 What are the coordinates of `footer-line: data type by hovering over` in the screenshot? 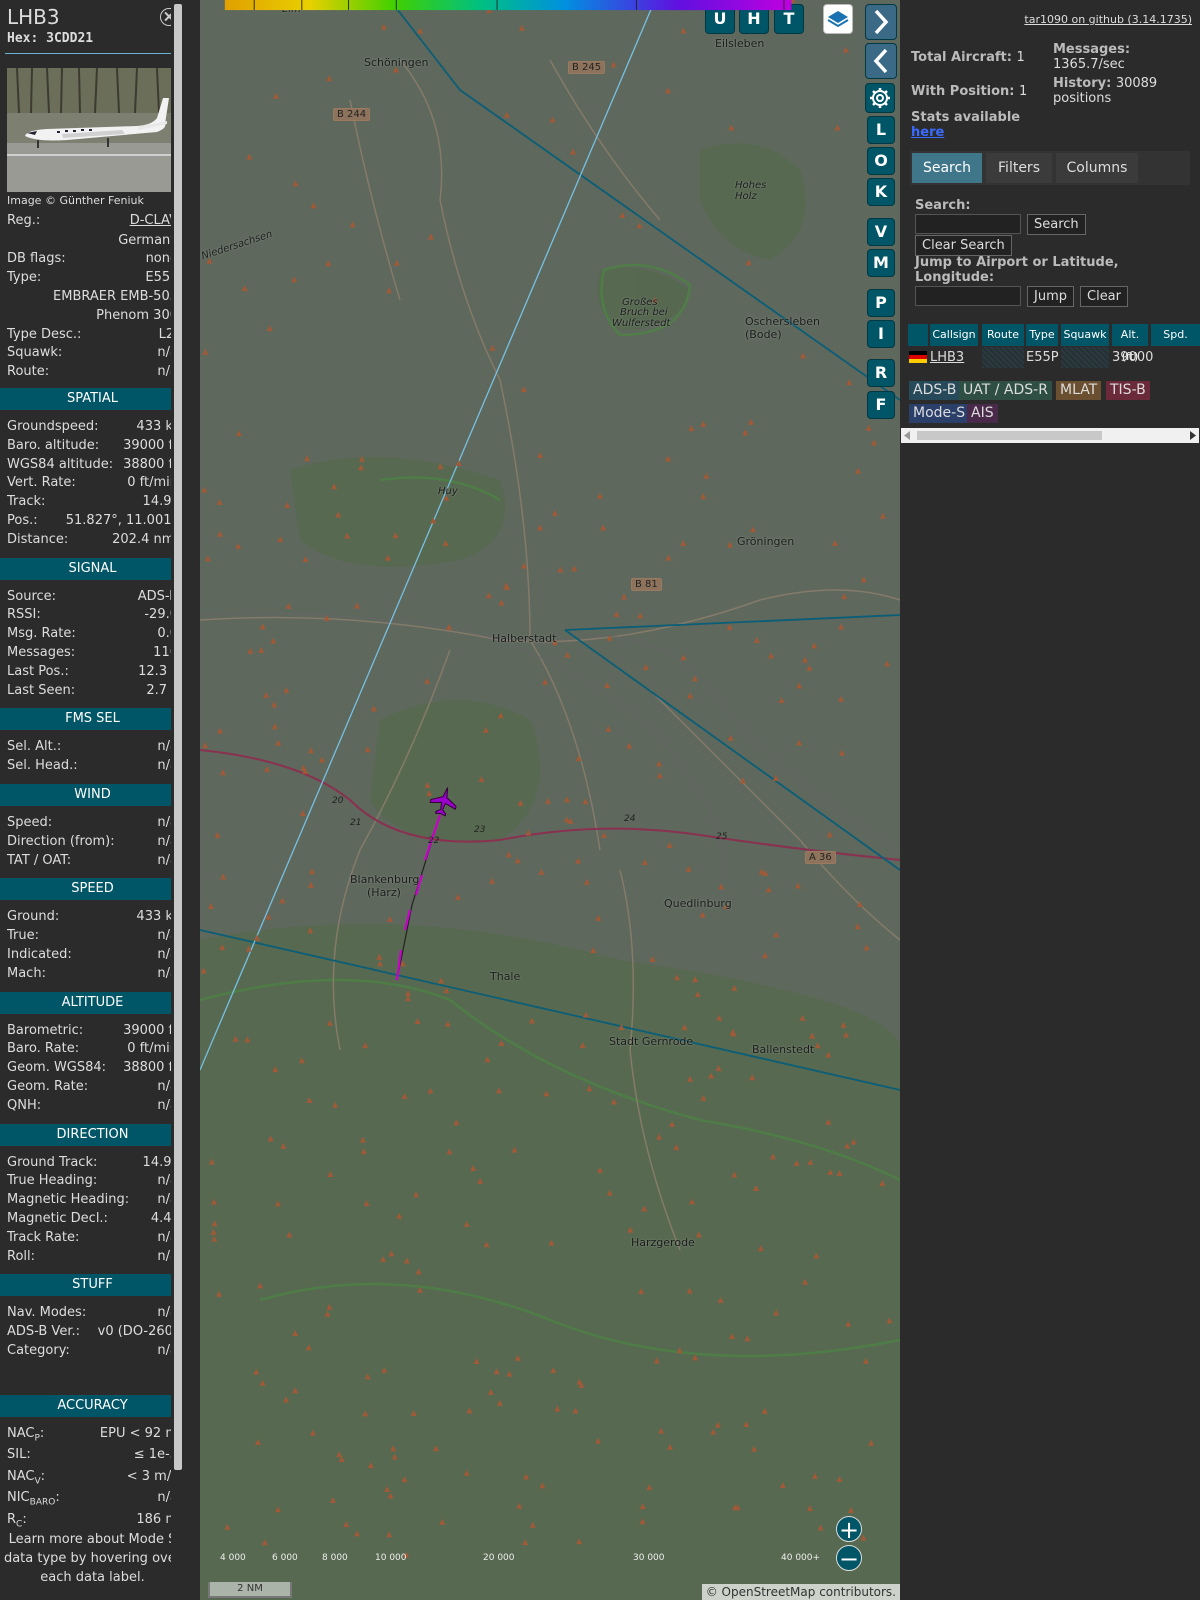 It's located at (92, 1558).